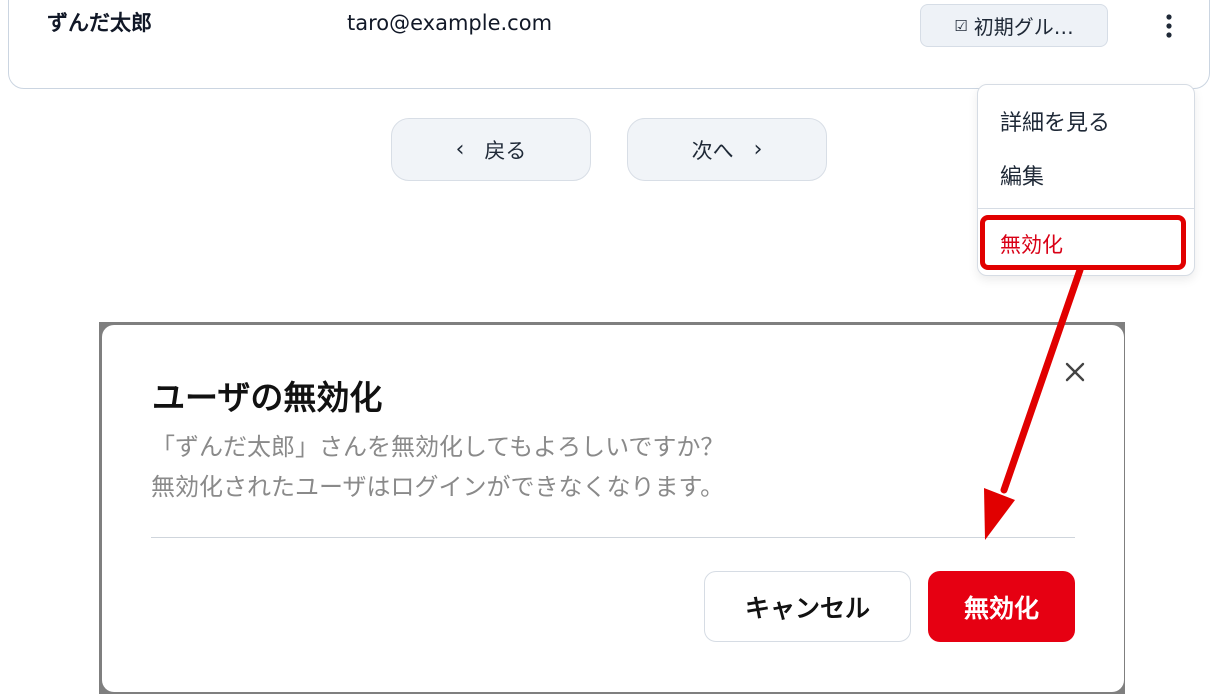 The width and height of the screenshot is (1224, 694). I want to click on annotation-arrow, so click(1034, 403).